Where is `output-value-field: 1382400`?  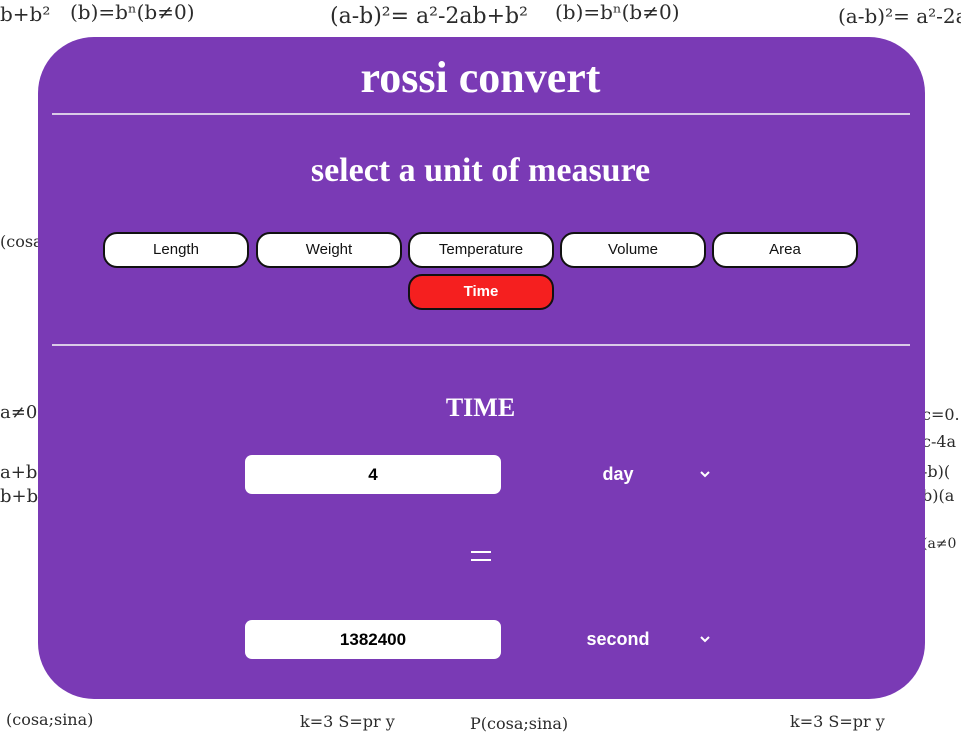
output-value-field: 1382400 is located at coordinates (373, 639).